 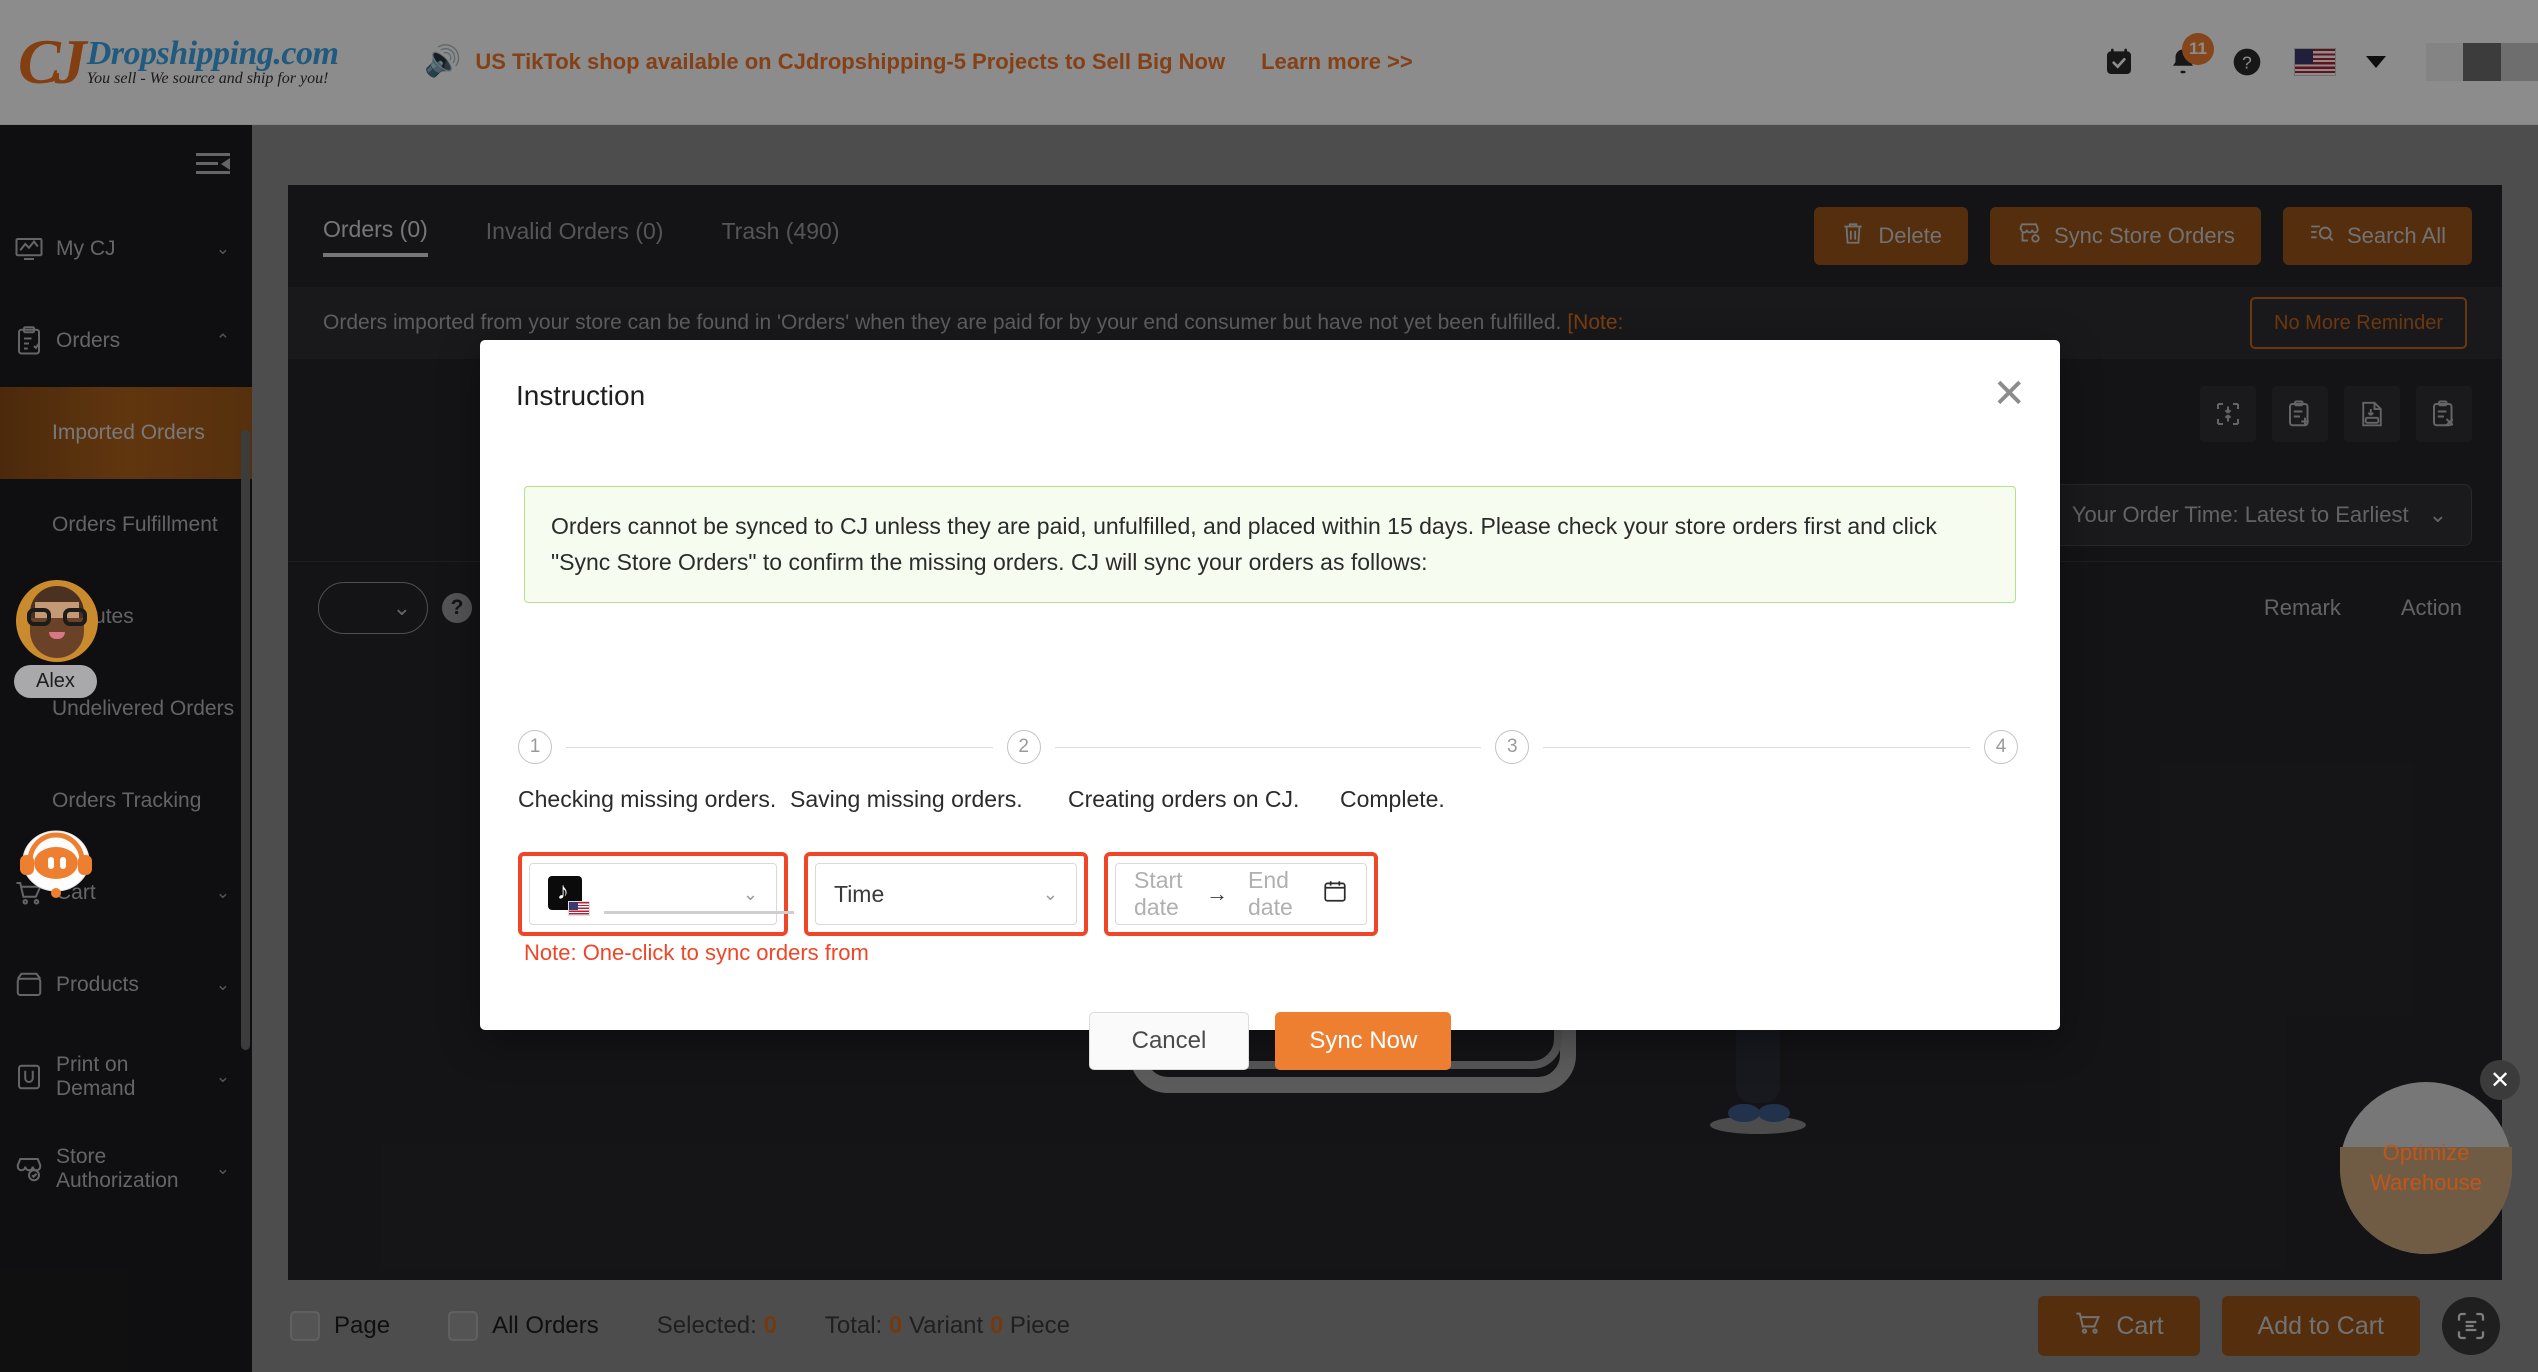 What do you see at coordinates (1392, 799) in the screenshot?
I see `step-label: Complete.` at bounding box center [1392, 799].